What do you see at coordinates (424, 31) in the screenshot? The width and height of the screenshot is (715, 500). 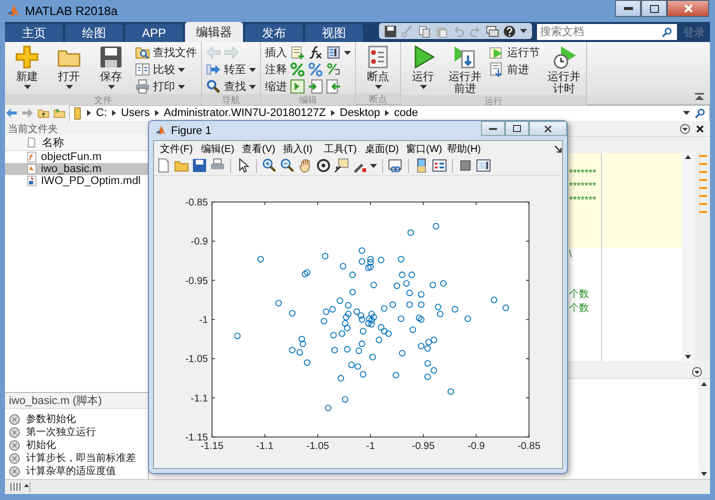 I see `copy-icon` at bounding box center [424, 31].